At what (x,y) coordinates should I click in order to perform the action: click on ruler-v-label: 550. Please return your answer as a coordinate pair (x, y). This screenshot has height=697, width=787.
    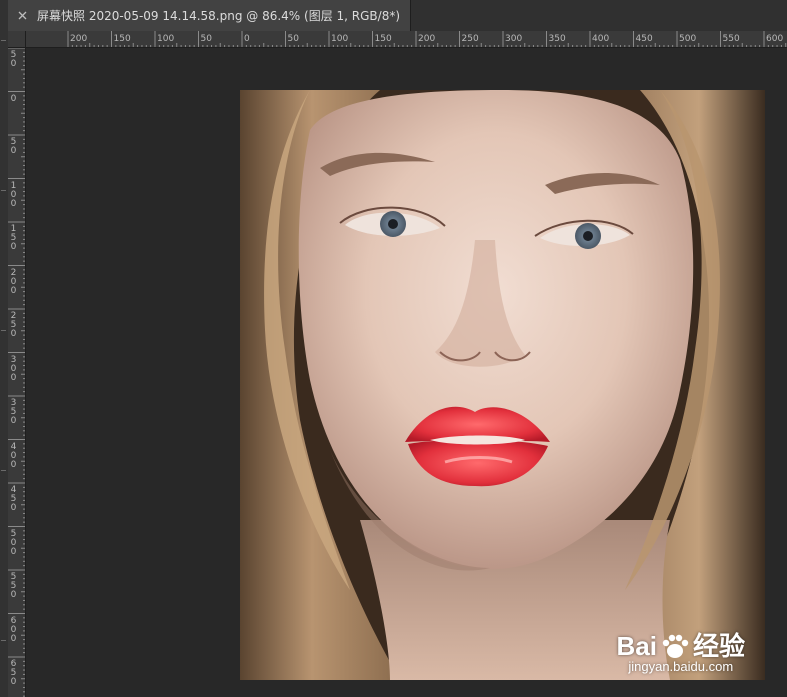
    Looking at the image, I should click on (13, 586).